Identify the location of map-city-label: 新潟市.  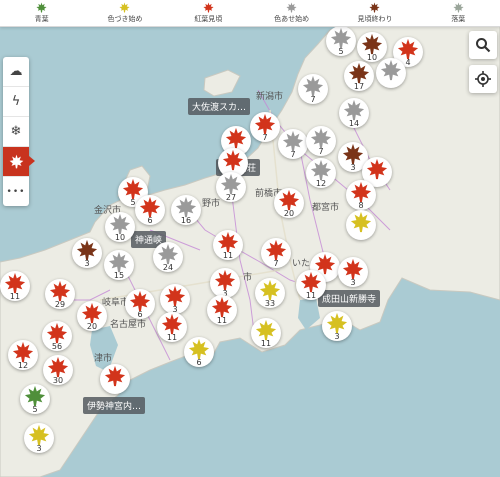
(270, 97).